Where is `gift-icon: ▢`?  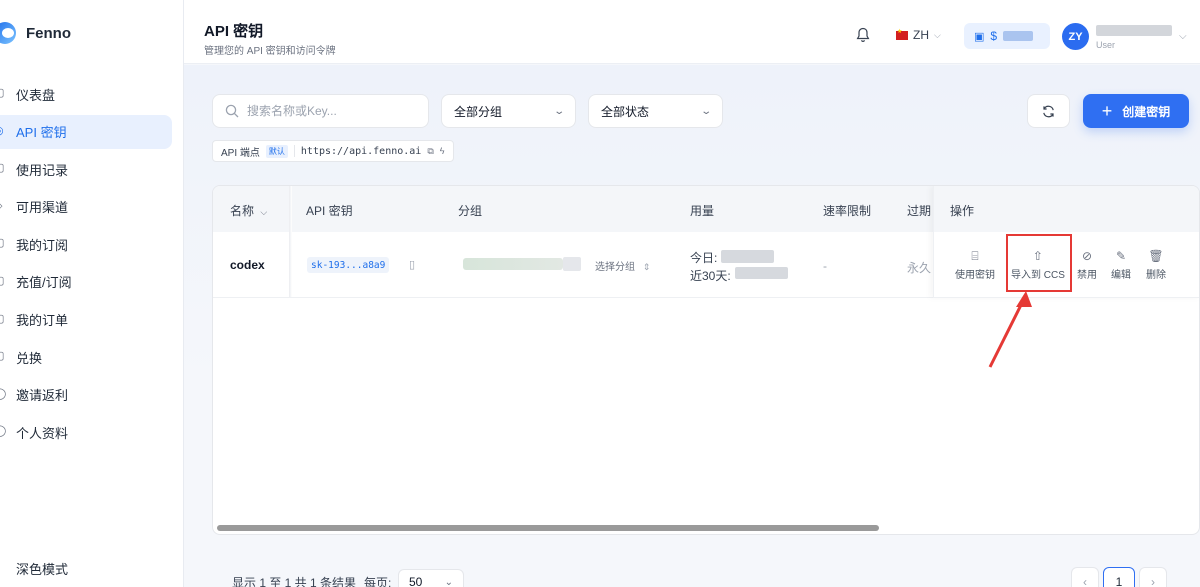 gift-icon: ▢ is located at coordinates (2, 356).